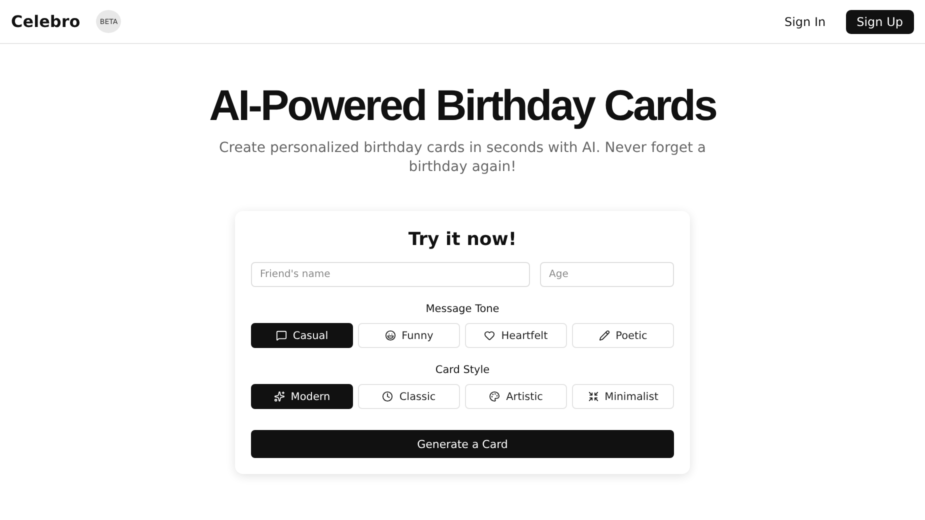 Image resolution: width=925 pixels, height=520 pixels. Describe the element at coordinates (490, 335) in the screenshot. I see `heart-icon` at that location.